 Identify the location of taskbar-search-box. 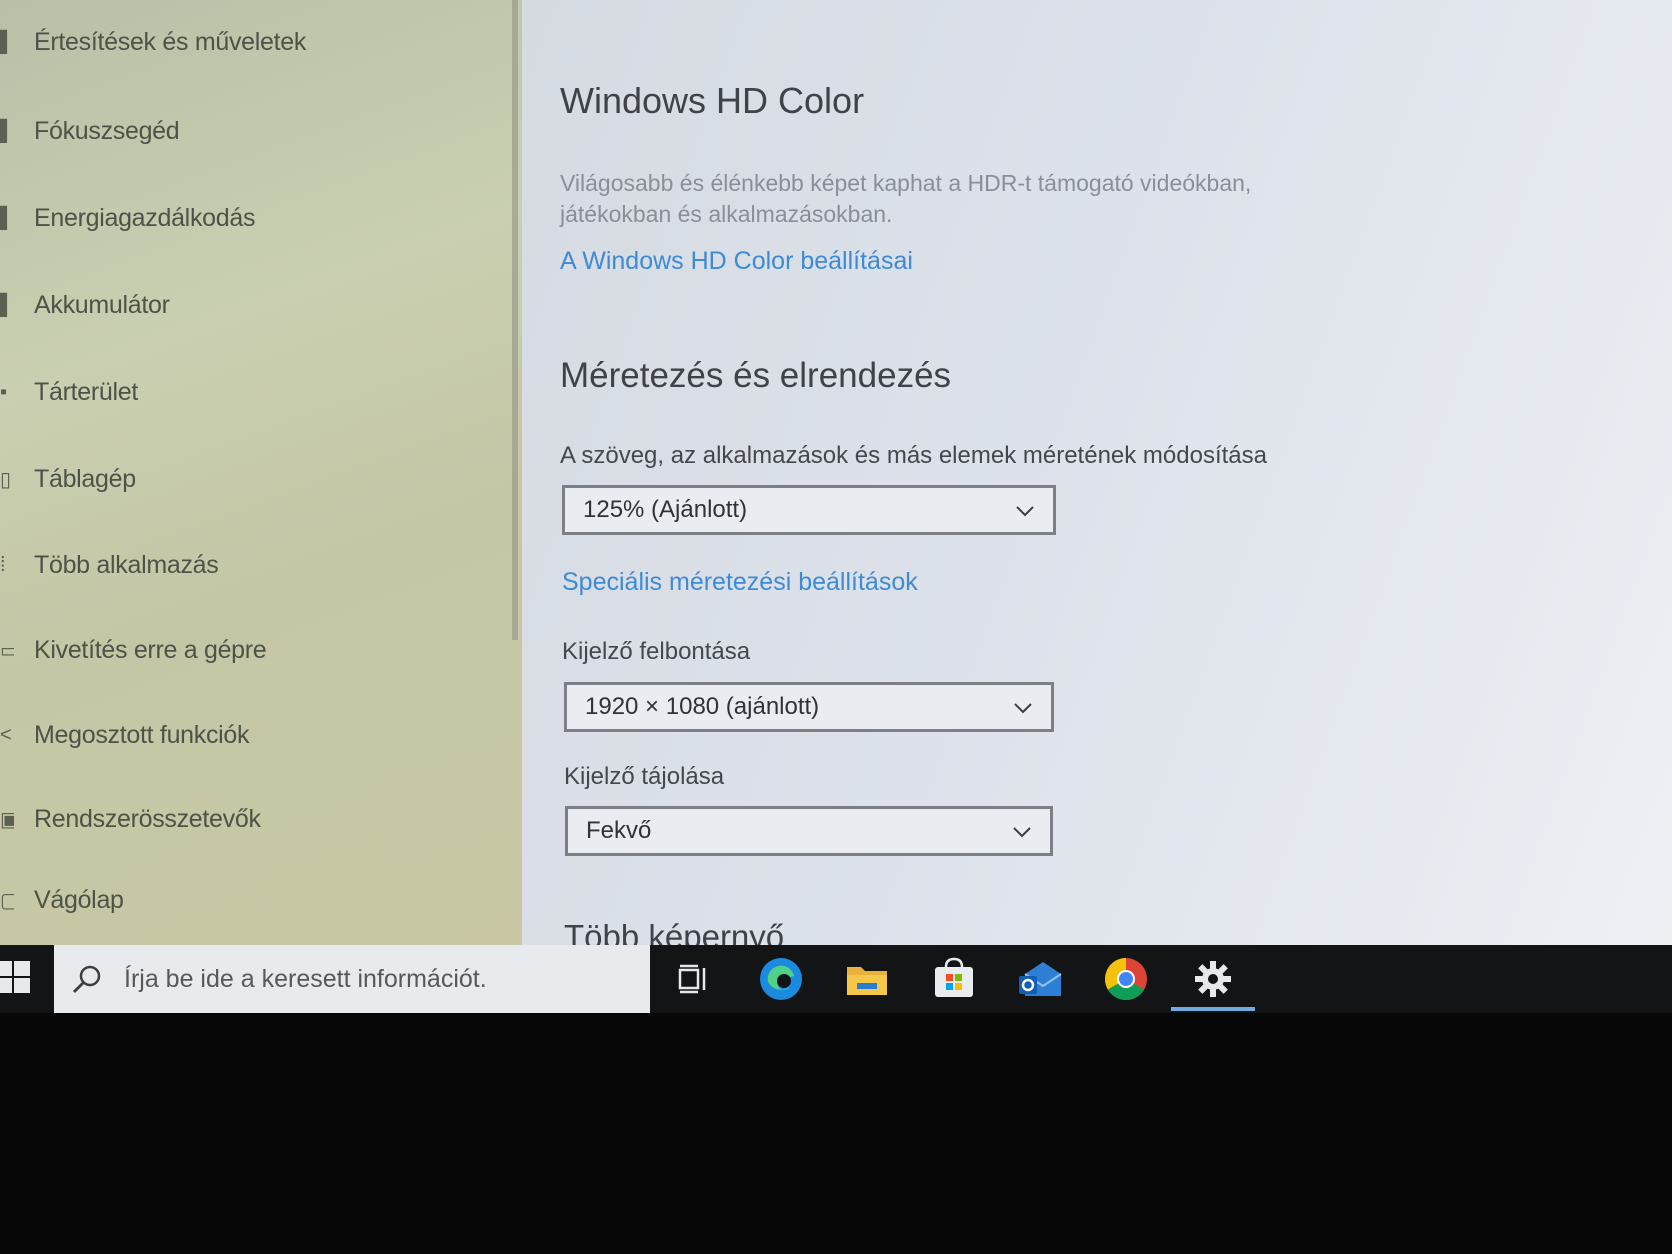
(352, 979).